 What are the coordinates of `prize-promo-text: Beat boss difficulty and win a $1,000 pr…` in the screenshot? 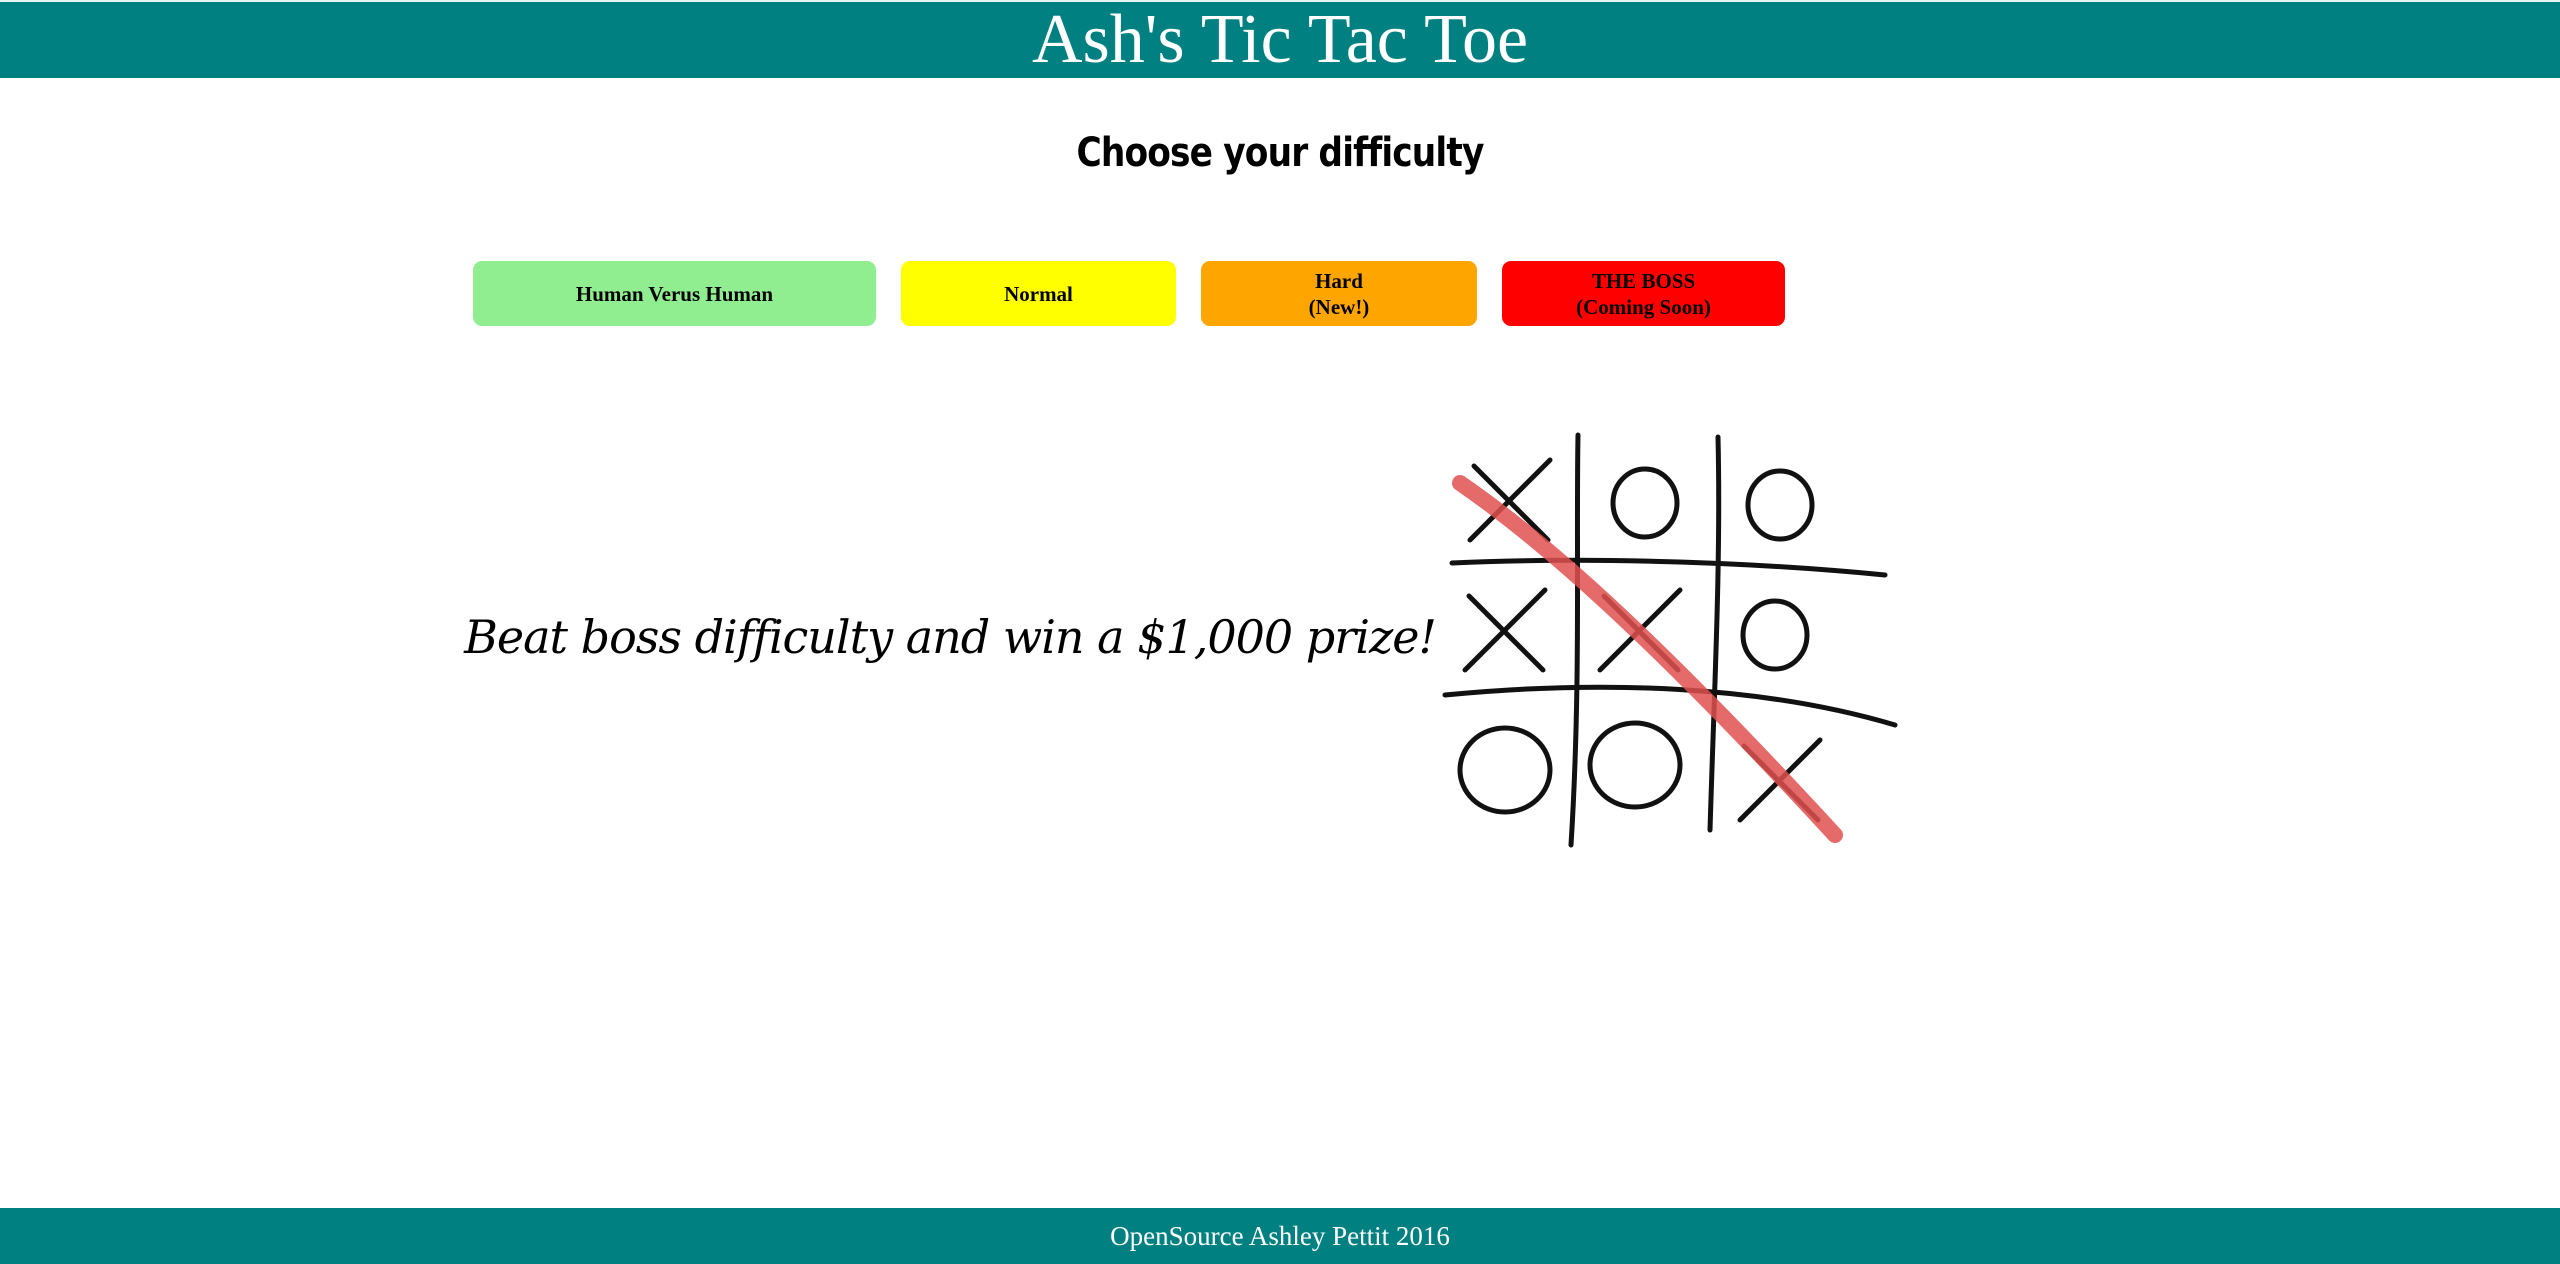 It's located at (950, 637).